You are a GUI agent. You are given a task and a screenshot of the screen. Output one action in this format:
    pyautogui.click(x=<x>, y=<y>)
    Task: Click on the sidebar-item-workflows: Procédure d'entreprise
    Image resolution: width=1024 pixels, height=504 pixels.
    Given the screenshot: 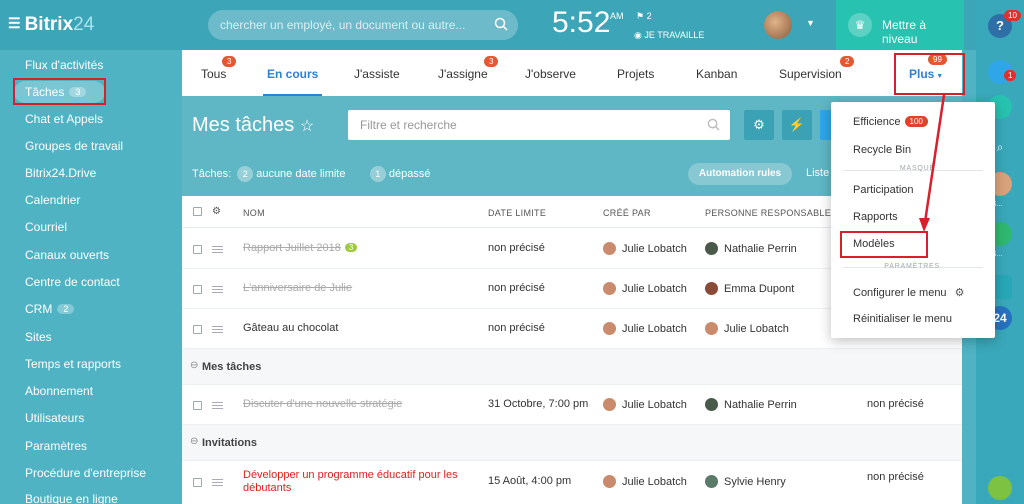 What is the action you would take?
    pyautogui.click(x=85, y=473)
    